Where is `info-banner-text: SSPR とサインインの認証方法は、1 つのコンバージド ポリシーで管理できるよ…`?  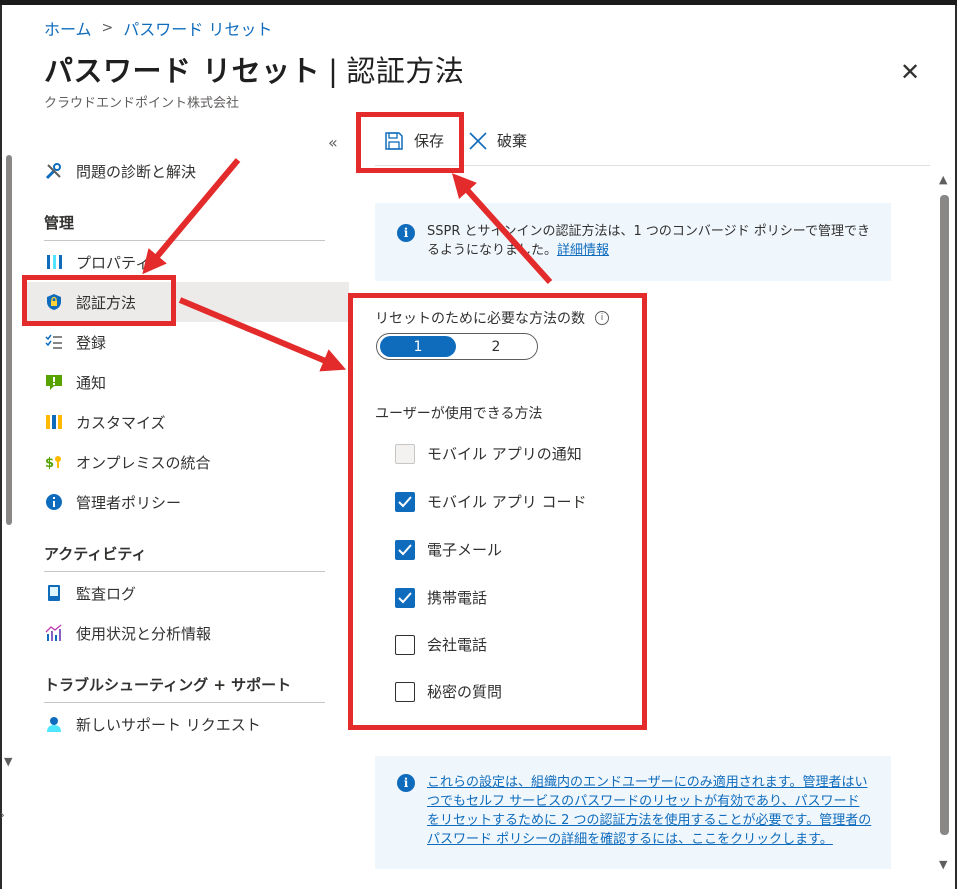
info-banner-text: SSPR とサインインの認証方法は、1 つのコンバージド ポリシーで管理できるよ… is located at coordinates (649, 241).